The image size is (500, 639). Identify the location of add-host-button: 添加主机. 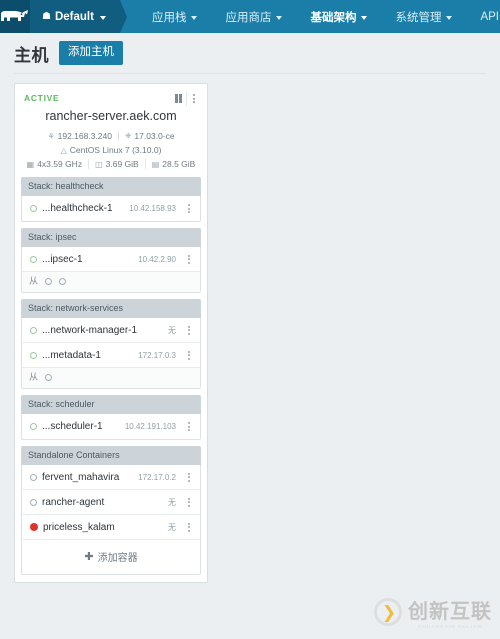
(91, 53).